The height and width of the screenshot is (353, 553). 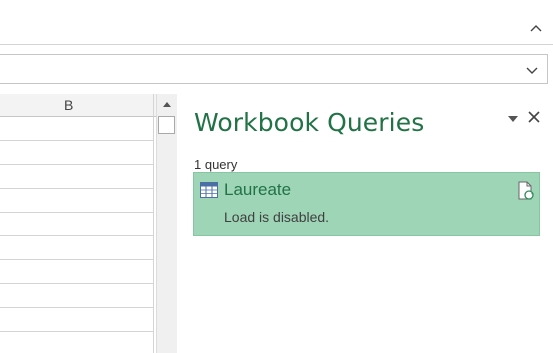 I want to click on triangle-up-icon, so click(x=167, y=105).